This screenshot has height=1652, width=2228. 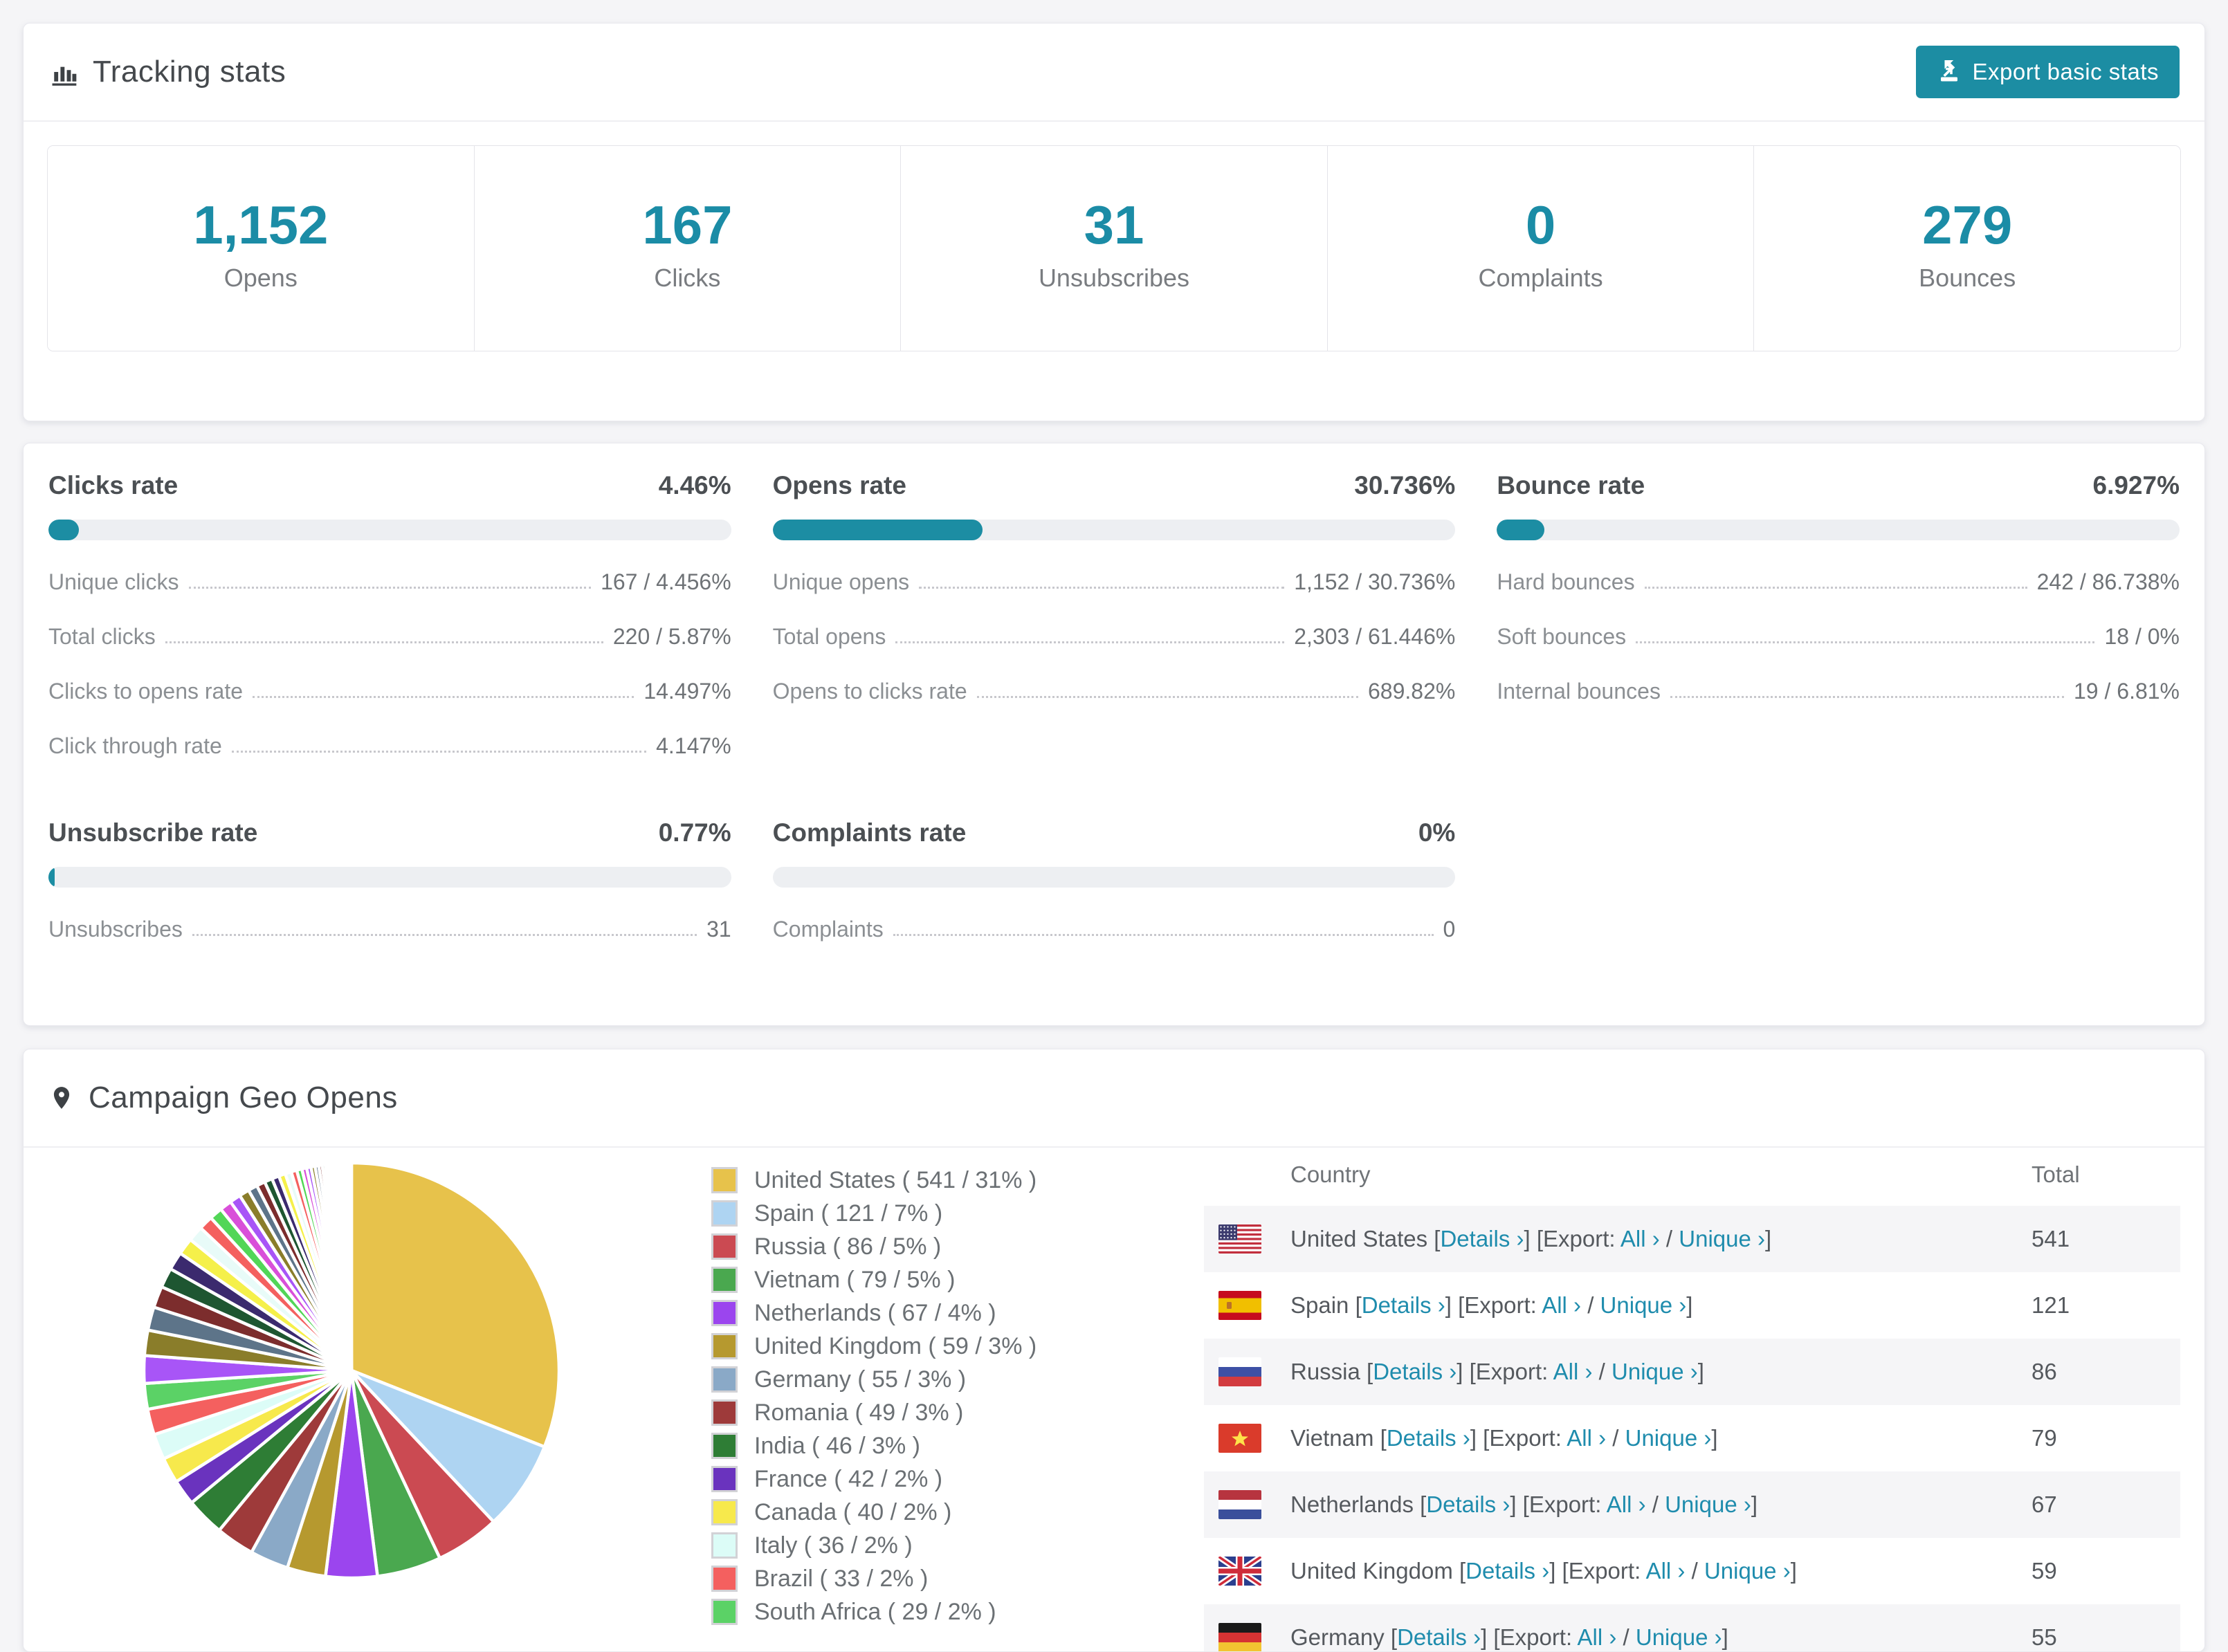 What do you see at coordinates (1114, 582) in the screenshot?
I see `rate-row: Unique opens 1,152 / 30.736%` at bounding box center [1114, 582].